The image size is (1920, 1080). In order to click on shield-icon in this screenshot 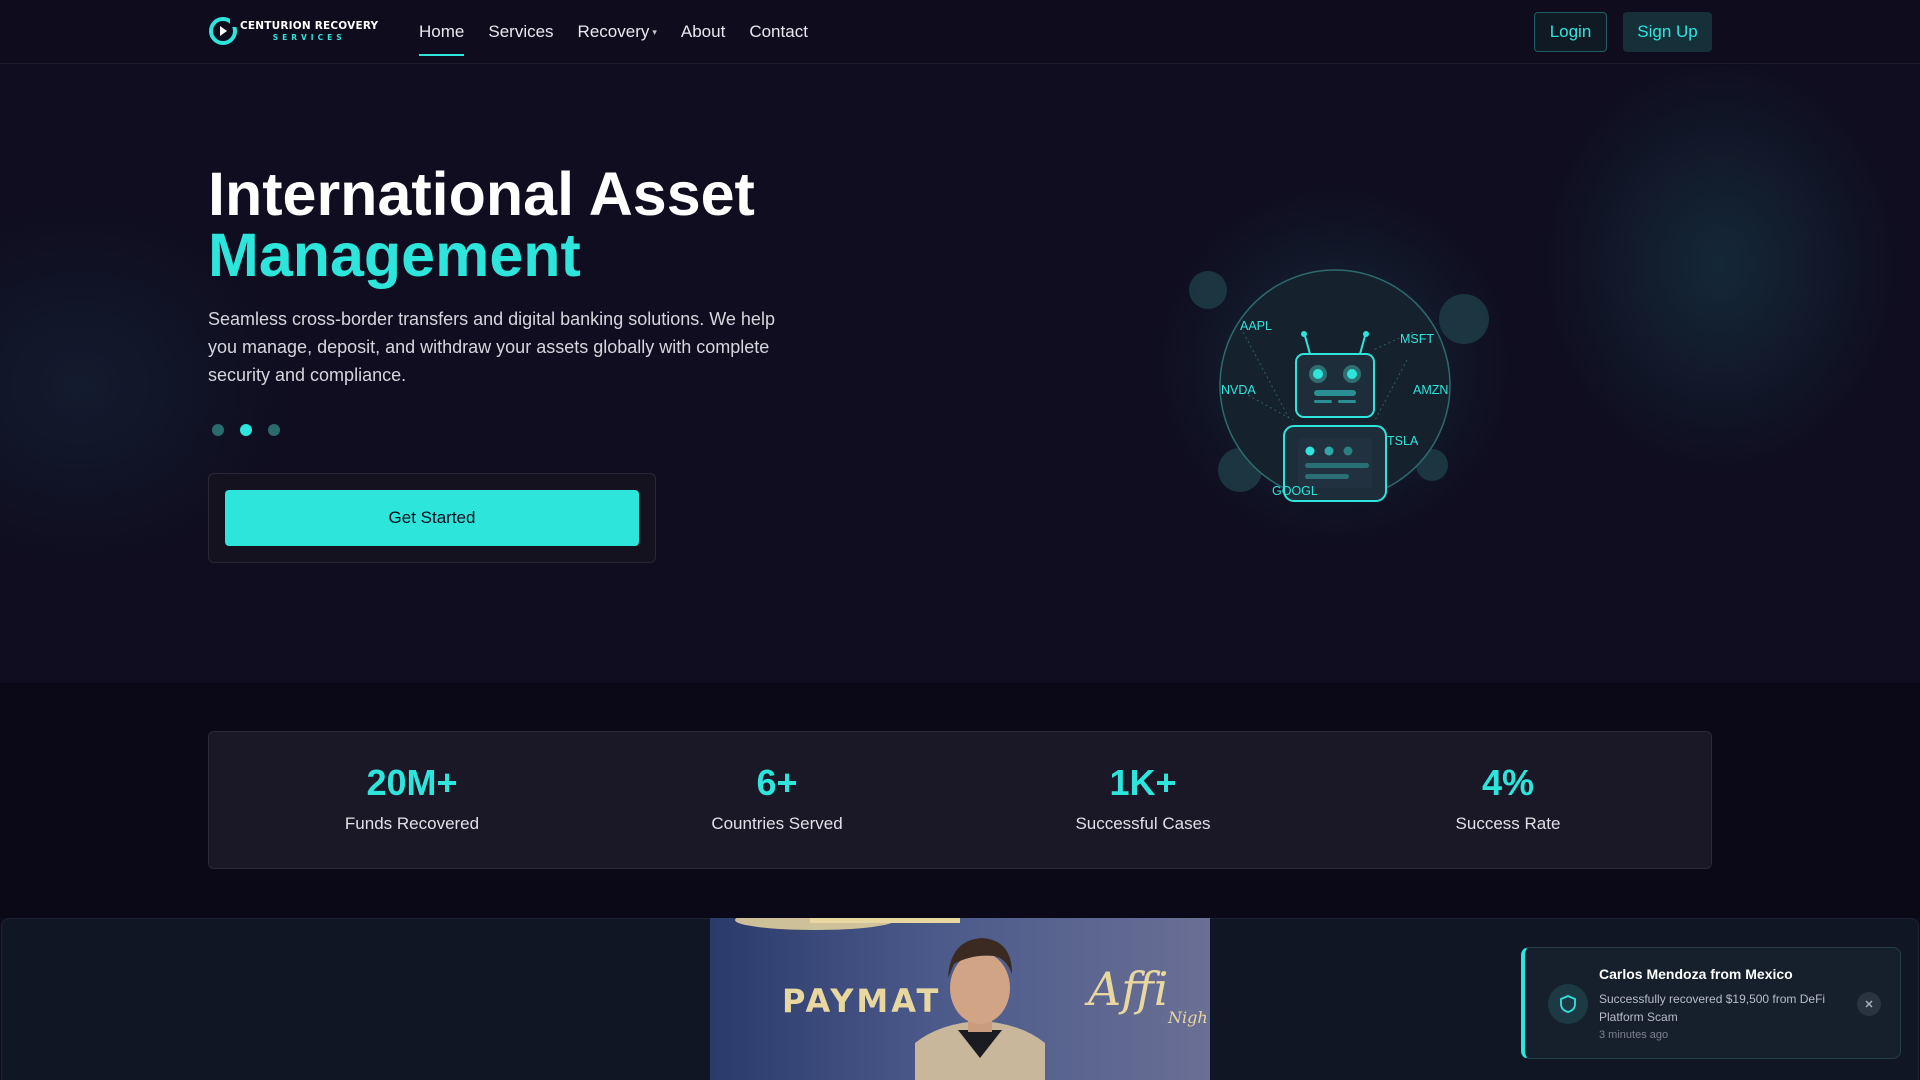, I will do `click(1568, 1004)`.